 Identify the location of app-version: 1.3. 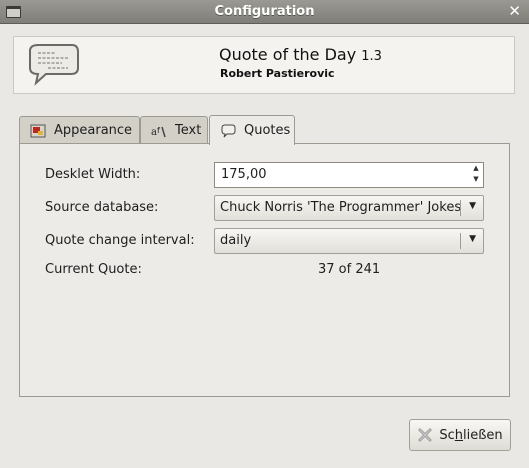
(371, 56).